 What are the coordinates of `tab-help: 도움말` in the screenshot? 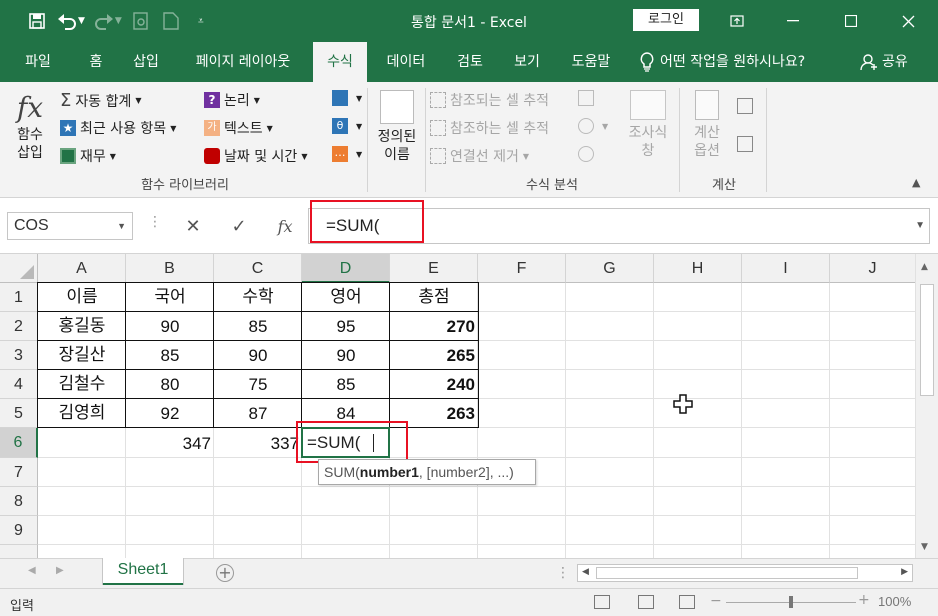 It's located at (591, 62).